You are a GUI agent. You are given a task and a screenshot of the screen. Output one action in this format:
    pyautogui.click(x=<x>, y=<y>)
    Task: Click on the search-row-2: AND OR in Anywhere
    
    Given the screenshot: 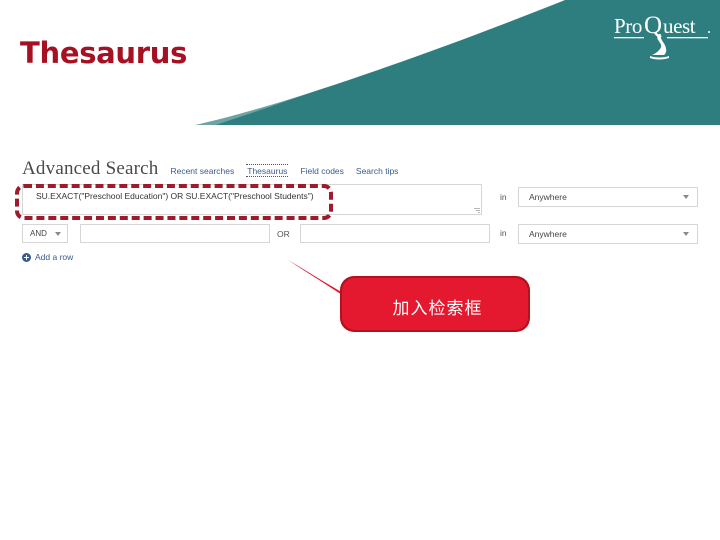 What is the action you would take?
    pyautogui.click(x=360, y=235)
    